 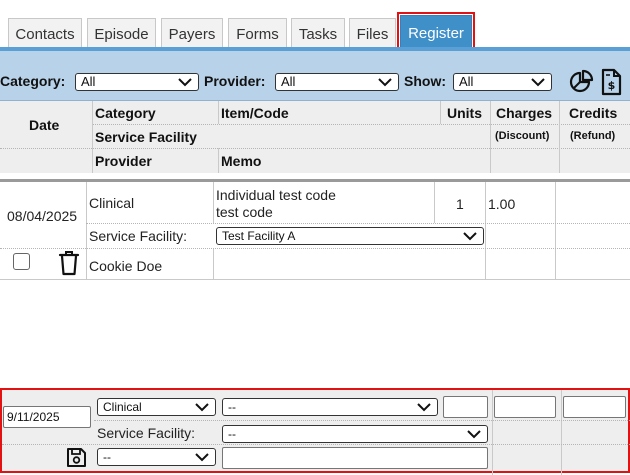 What do you see at coordinates (276, 195) in the screenshot?
I see `record-item-name: Individual test code` at bounding box center [276, 195].